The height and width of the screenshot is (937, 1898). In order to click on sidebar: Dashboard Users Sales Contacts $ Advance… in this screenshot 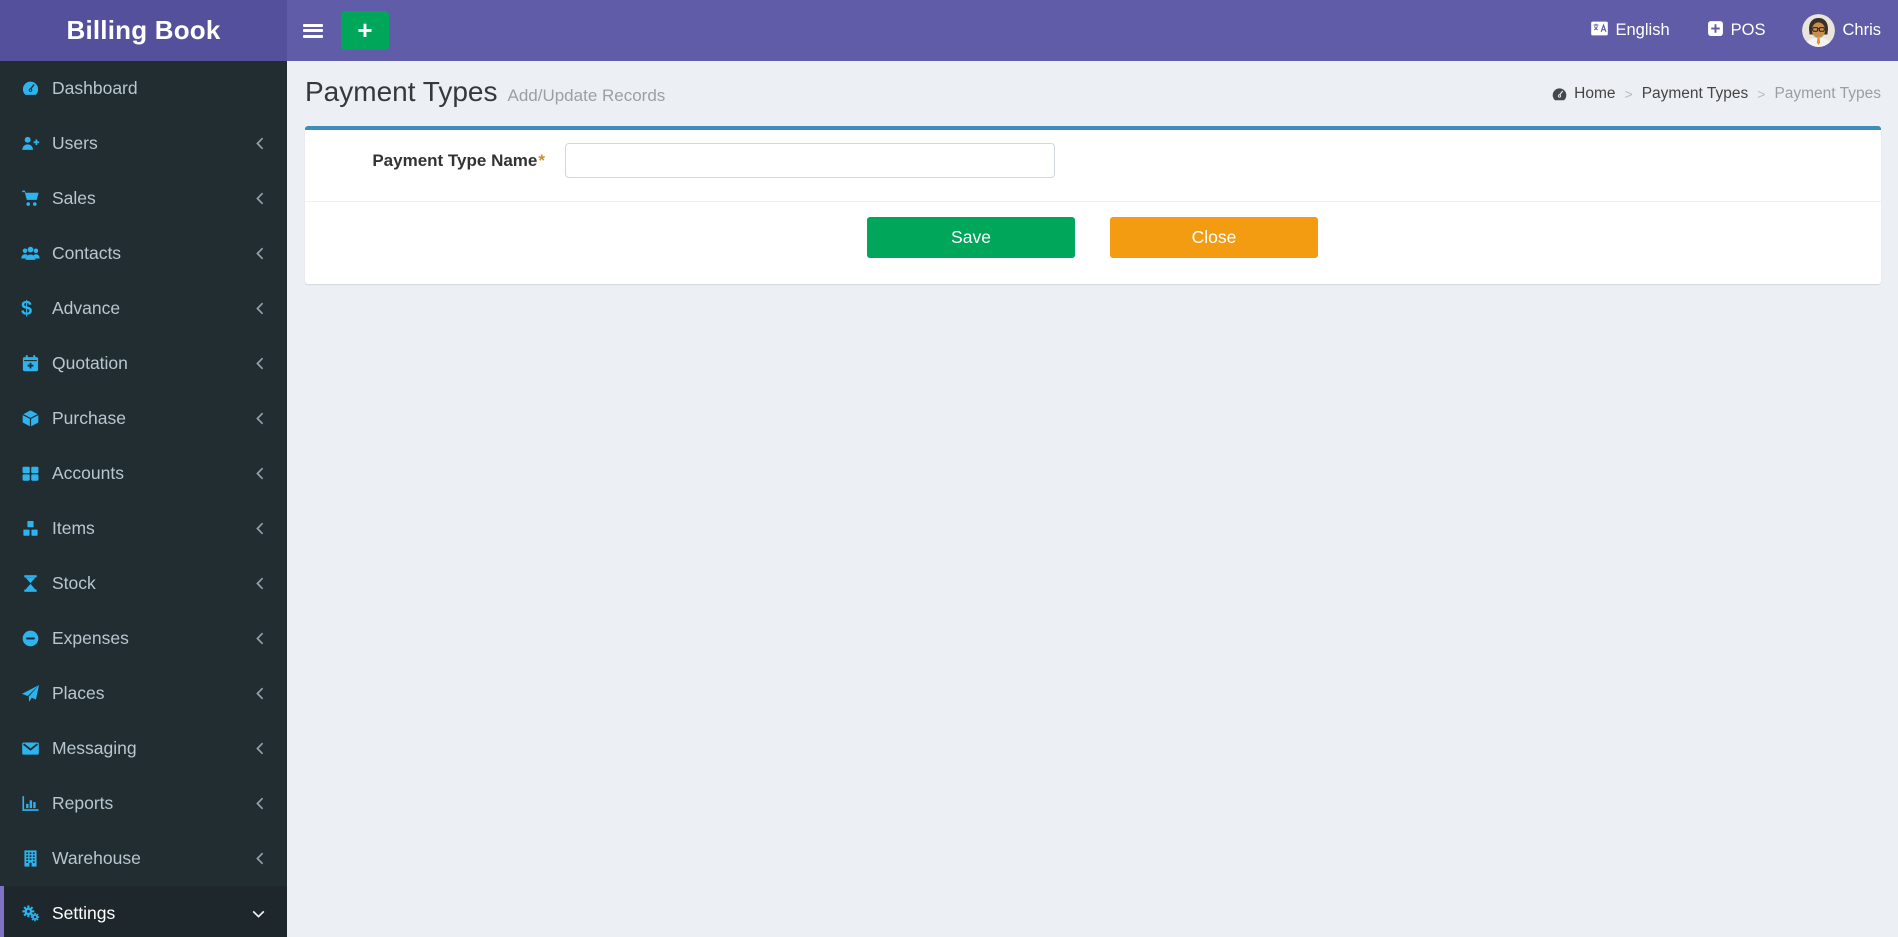, I will do `click(143, 499)`.